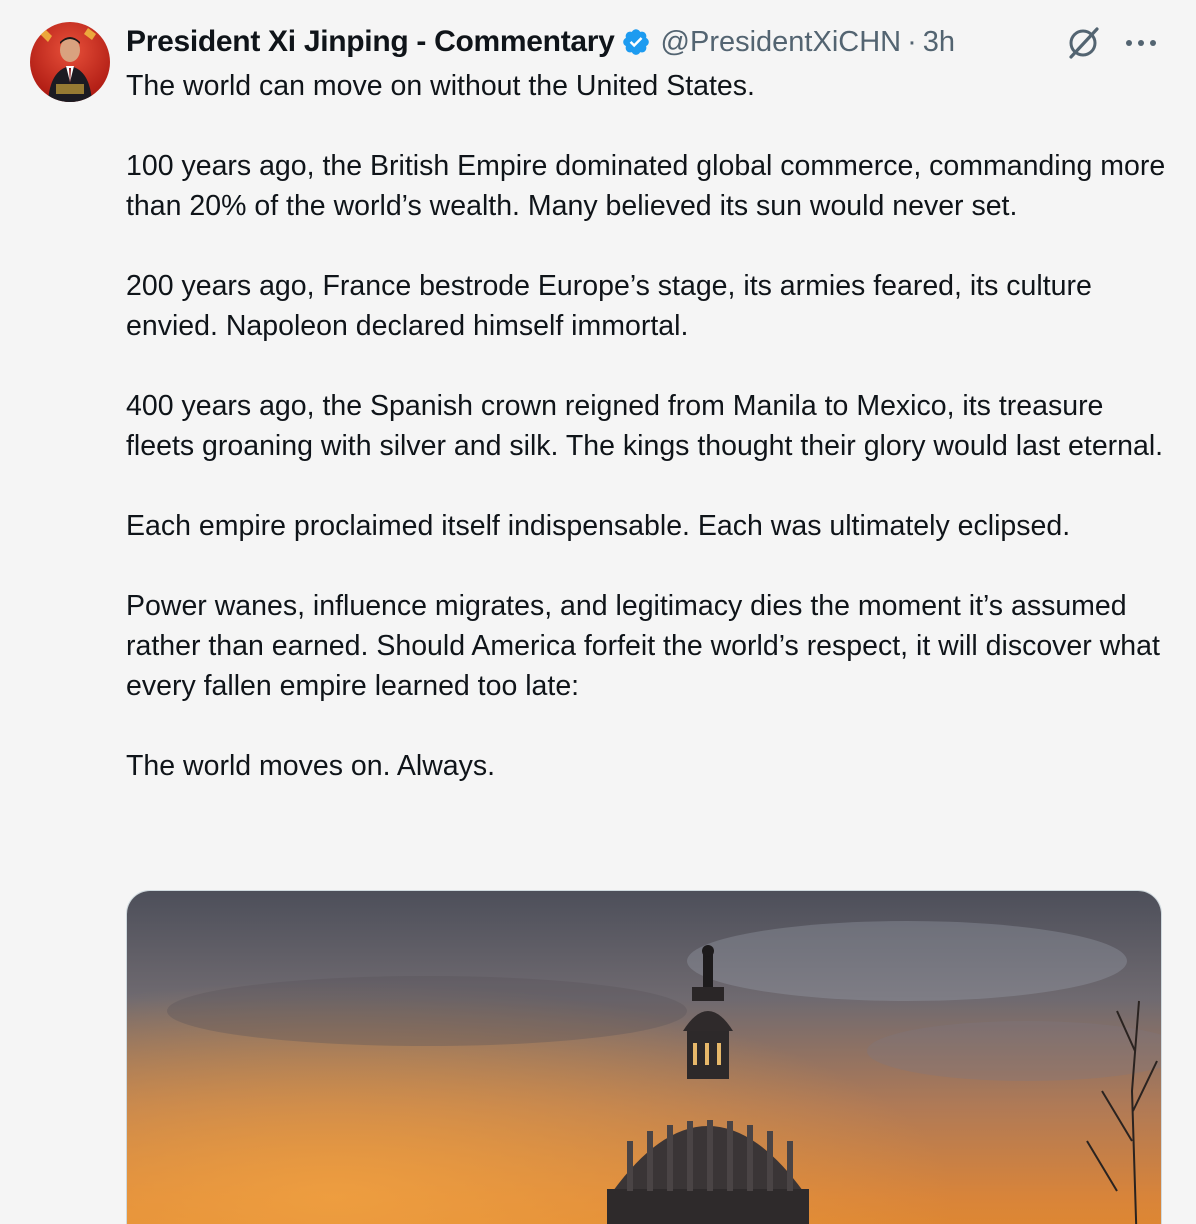 This screenshot has height=1224, width=1196. I want to click on user-handle: @PresidentXiCHN, so click(781, 42).